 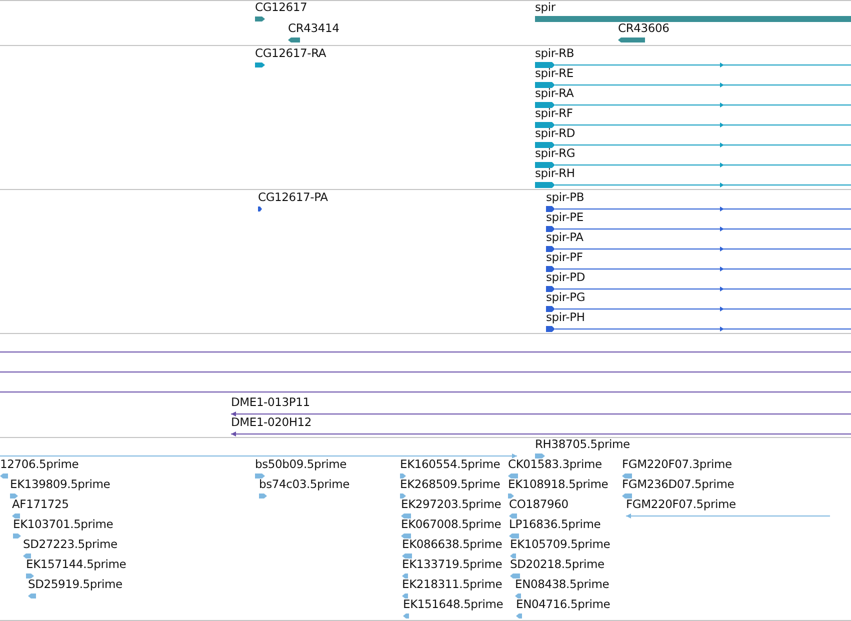 I want to click on feature-label: CK01583.3prime, so click(x=555, y=464).